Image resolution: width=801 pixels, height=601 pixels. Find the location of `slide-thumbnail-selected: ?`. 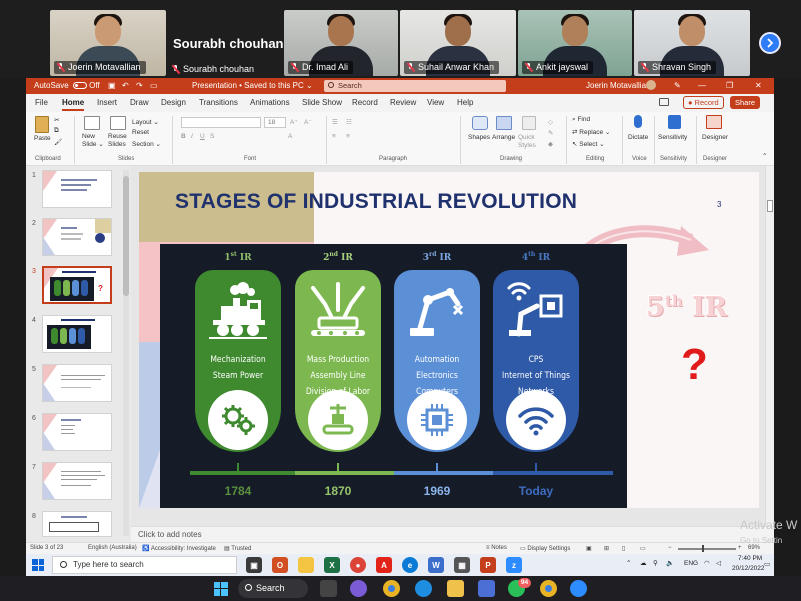

slide-thumbnail-selected: ? is located at coordinates (77, 285).